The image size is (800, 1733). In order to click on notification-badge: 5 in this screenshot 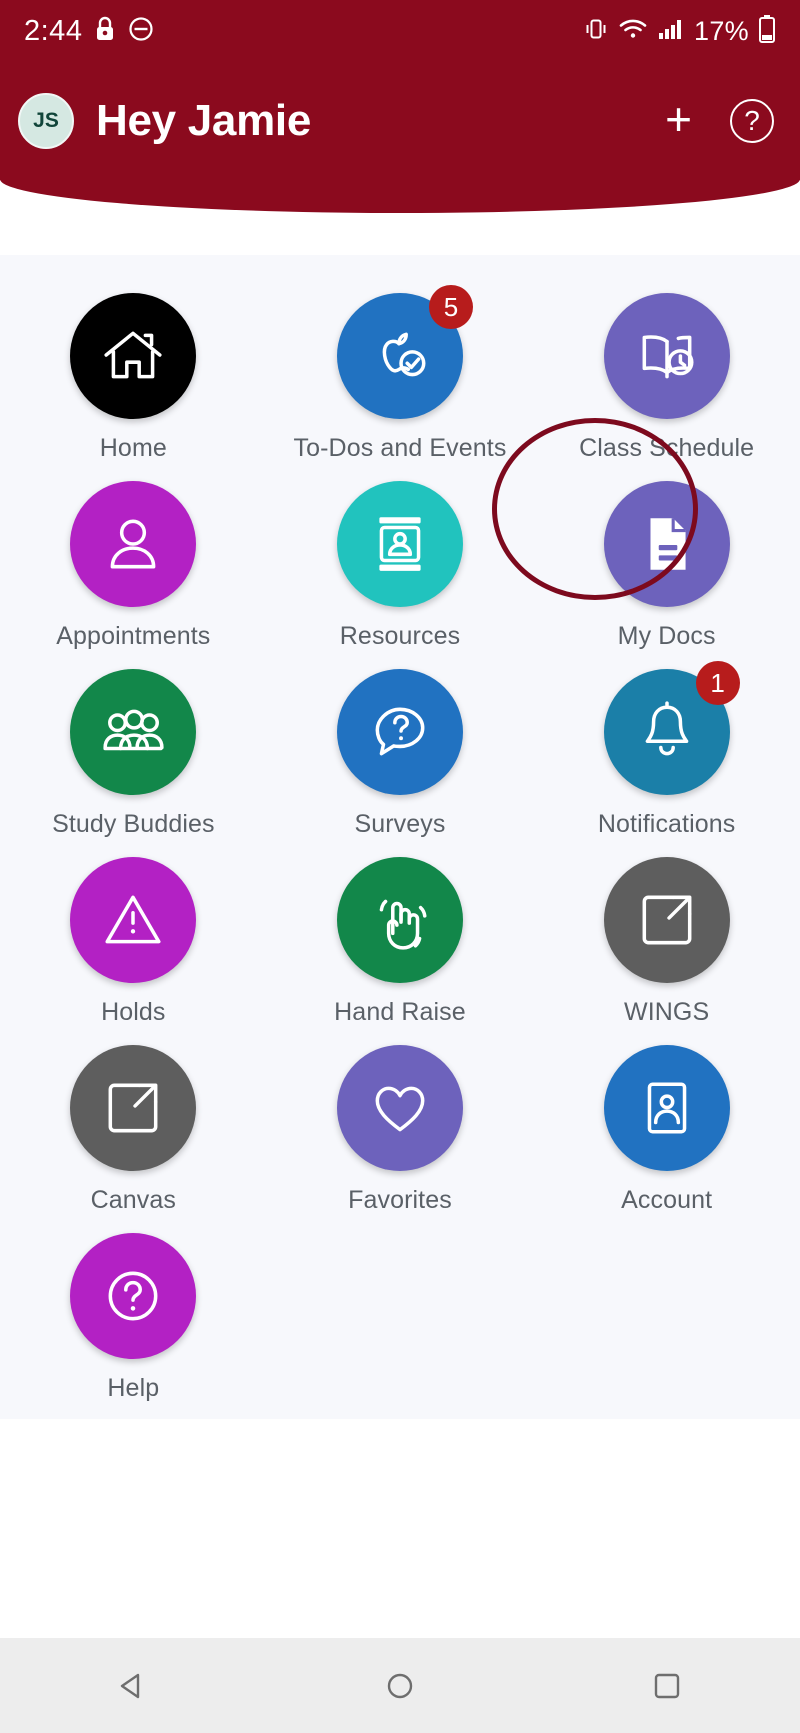, I will do `click(450, 307)`.